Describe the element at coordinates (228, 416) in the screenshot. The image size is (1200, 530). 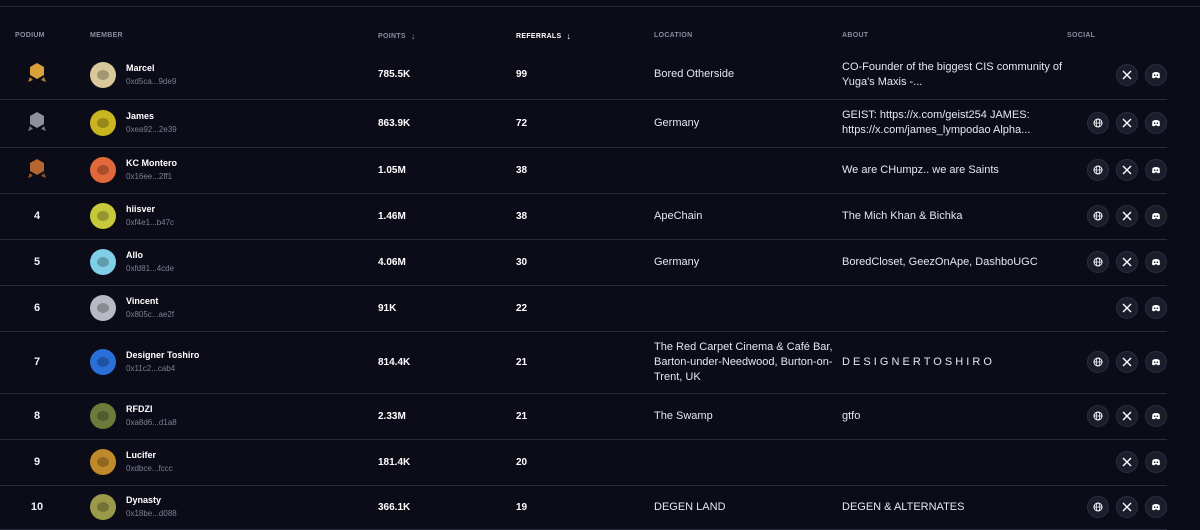
I see `member-cell: RFDZI 0xa8d6...d1a8` at that location.